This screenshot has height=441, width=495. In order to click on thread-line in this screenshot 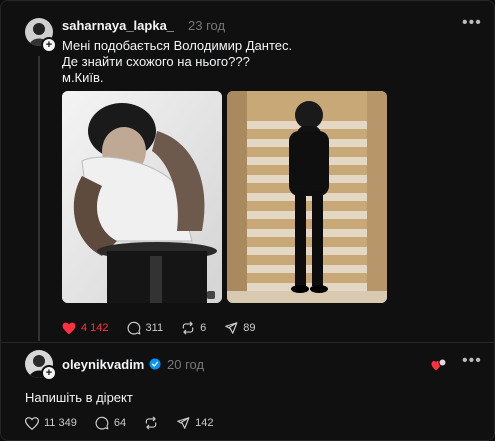, I will do `click(39, 198)`.